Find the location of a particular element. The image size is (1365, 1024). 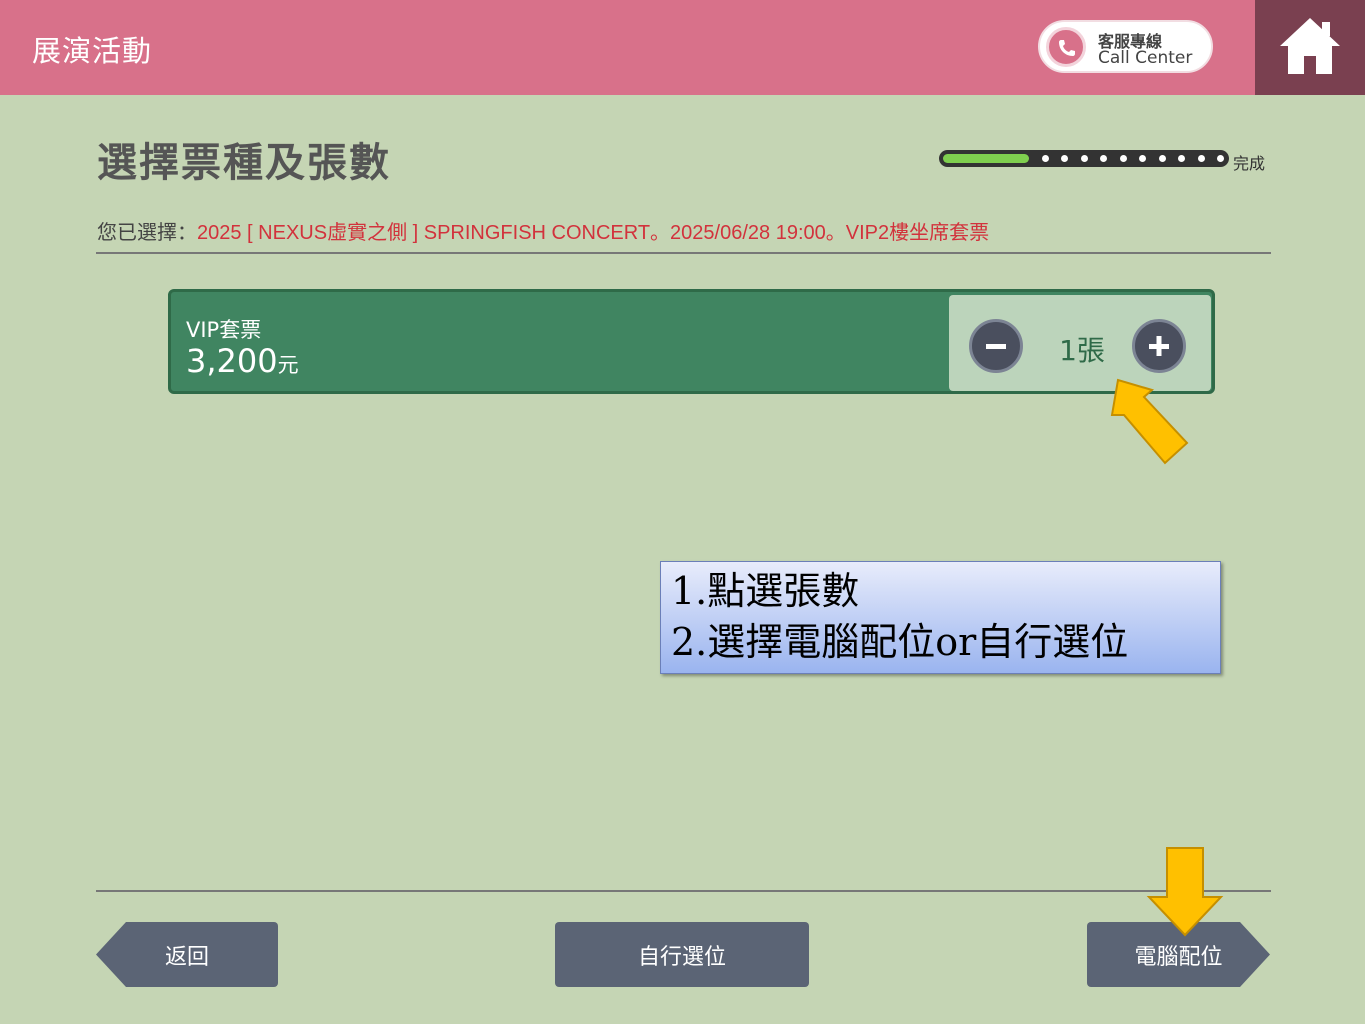

phone-icon is located at coordinates (1066, 47).